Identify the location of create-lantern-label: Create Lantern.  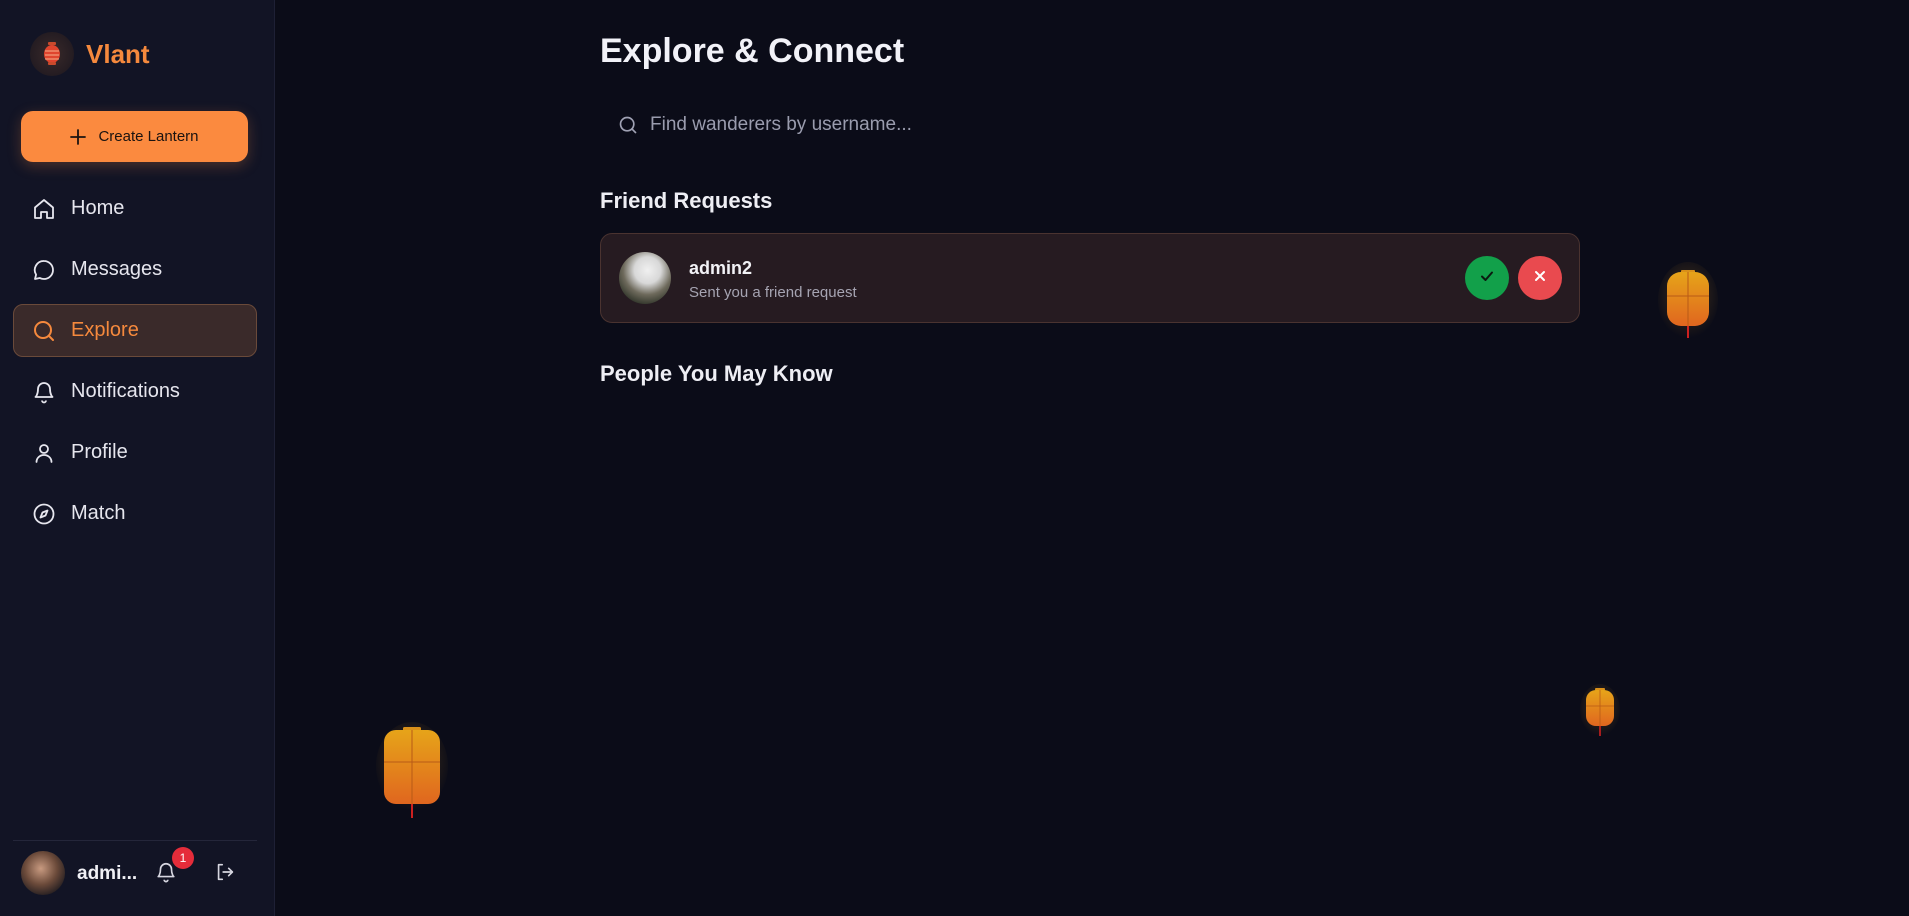
(148, 136).